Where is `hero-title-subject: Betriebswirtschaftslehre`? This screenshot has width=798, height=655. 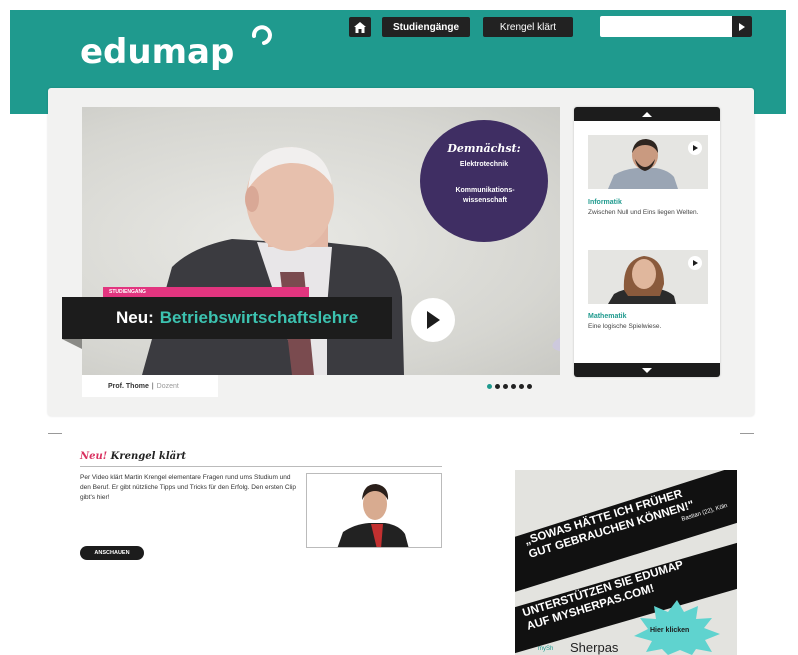 hero-title-subject: Betriebswirtschaftslehre is located at coordinates (259, 317).